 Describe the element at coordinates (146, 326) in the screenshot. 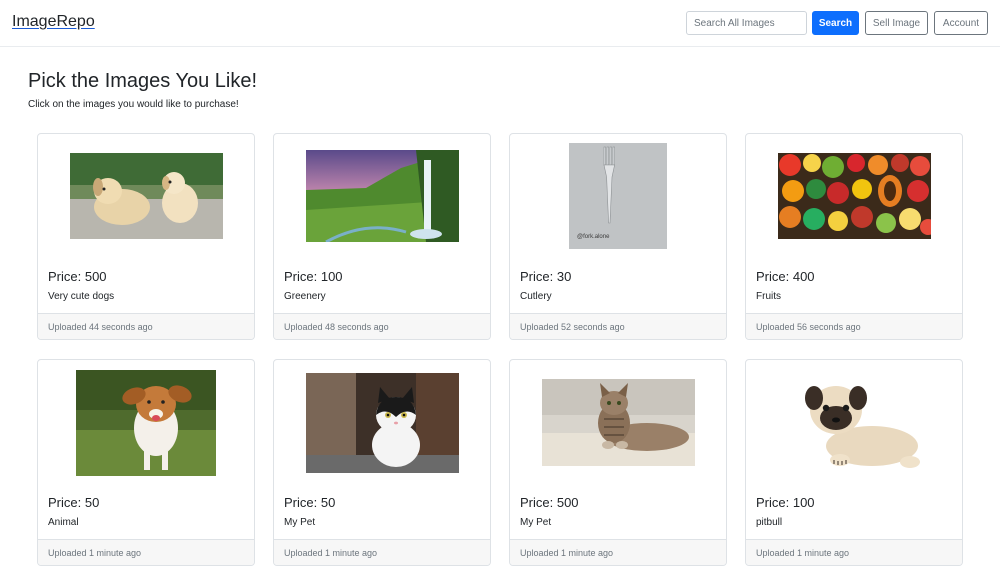

I see `card-footer: Uploaded 44 seconds ago` at that location.